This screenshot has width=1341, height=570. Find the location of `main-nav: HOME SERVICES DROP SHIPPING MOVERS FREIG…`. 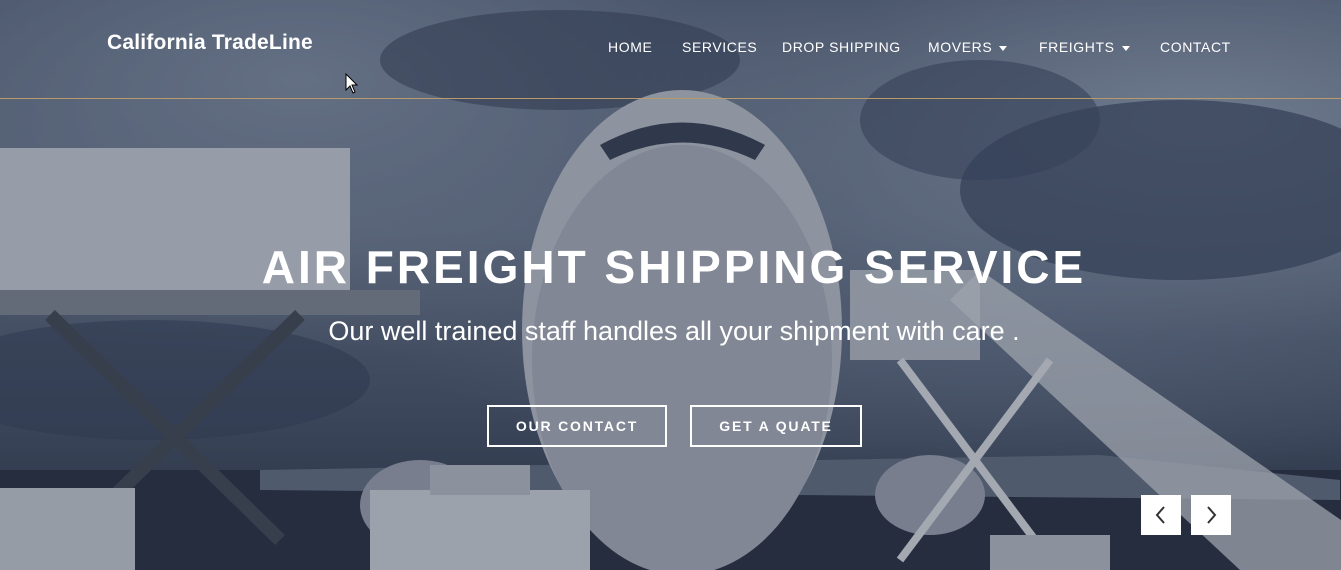

main-nav: HOME SERVICES DROP SHIPPING MOVERS FREIG… is located at coordinates (670, 49).